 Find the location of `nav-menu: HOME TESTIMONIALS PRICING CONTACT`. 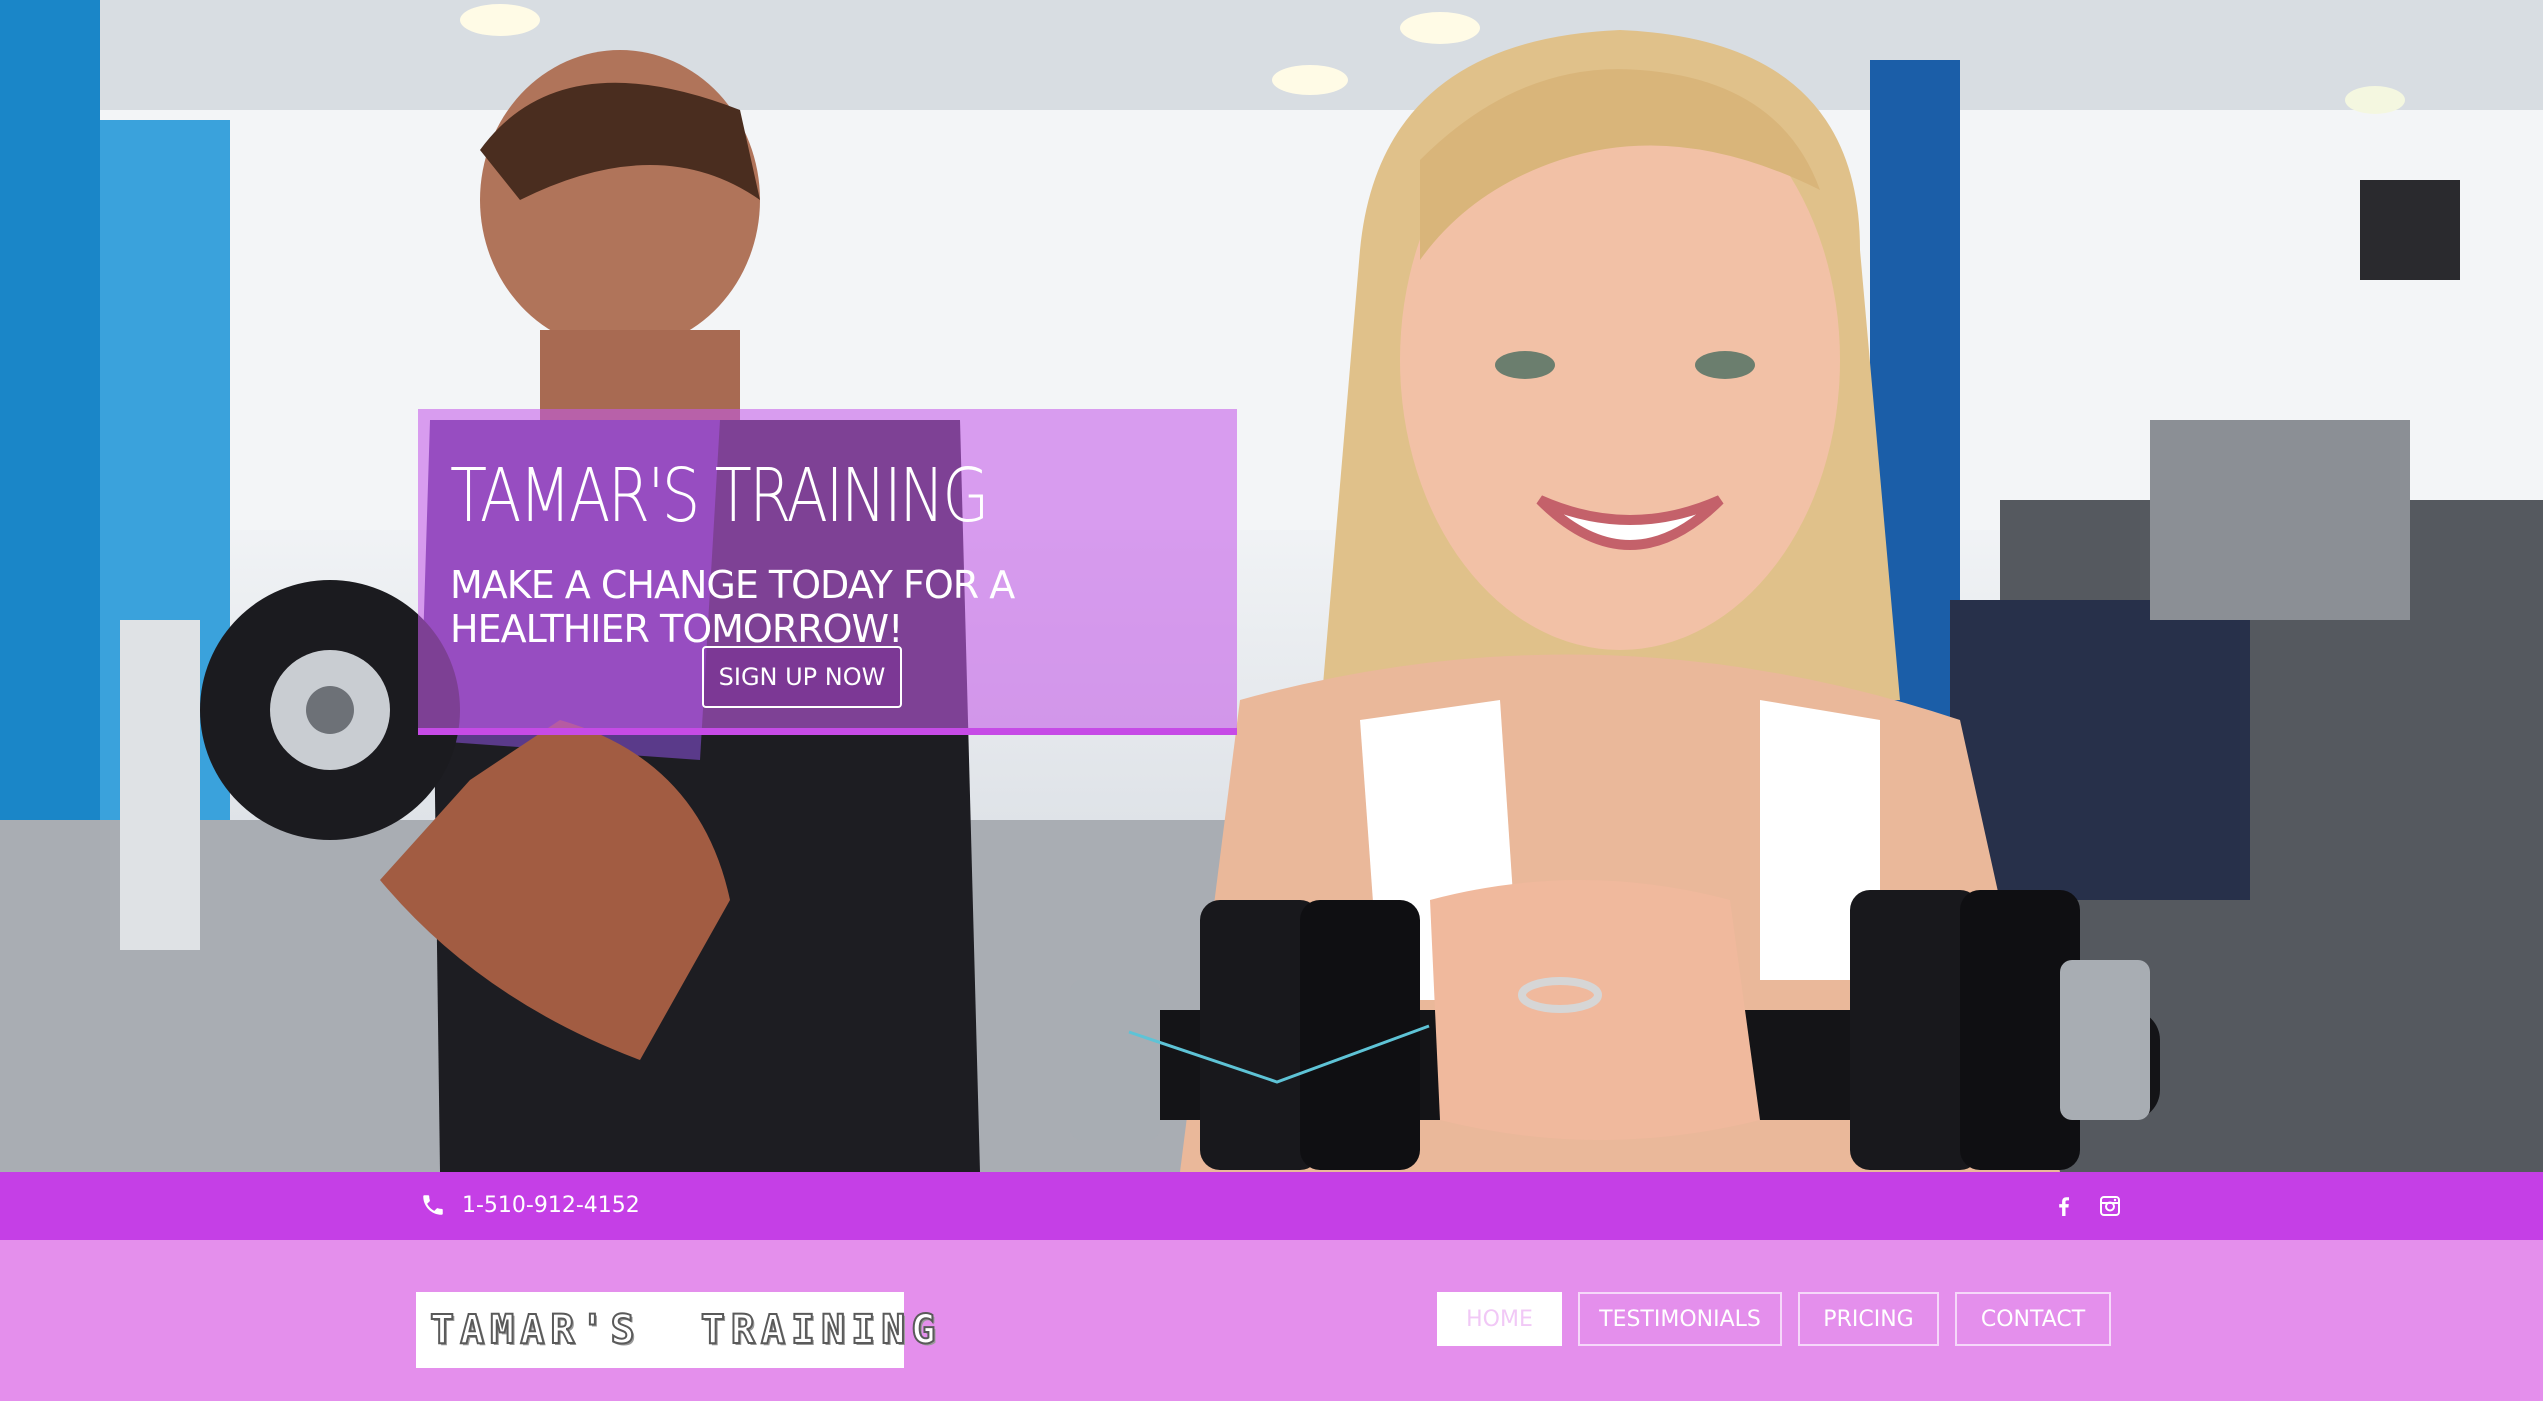

nav-menu: HOME TESTIMONIALS PRICING CONTACT is located at coordinates (1774, 1319).